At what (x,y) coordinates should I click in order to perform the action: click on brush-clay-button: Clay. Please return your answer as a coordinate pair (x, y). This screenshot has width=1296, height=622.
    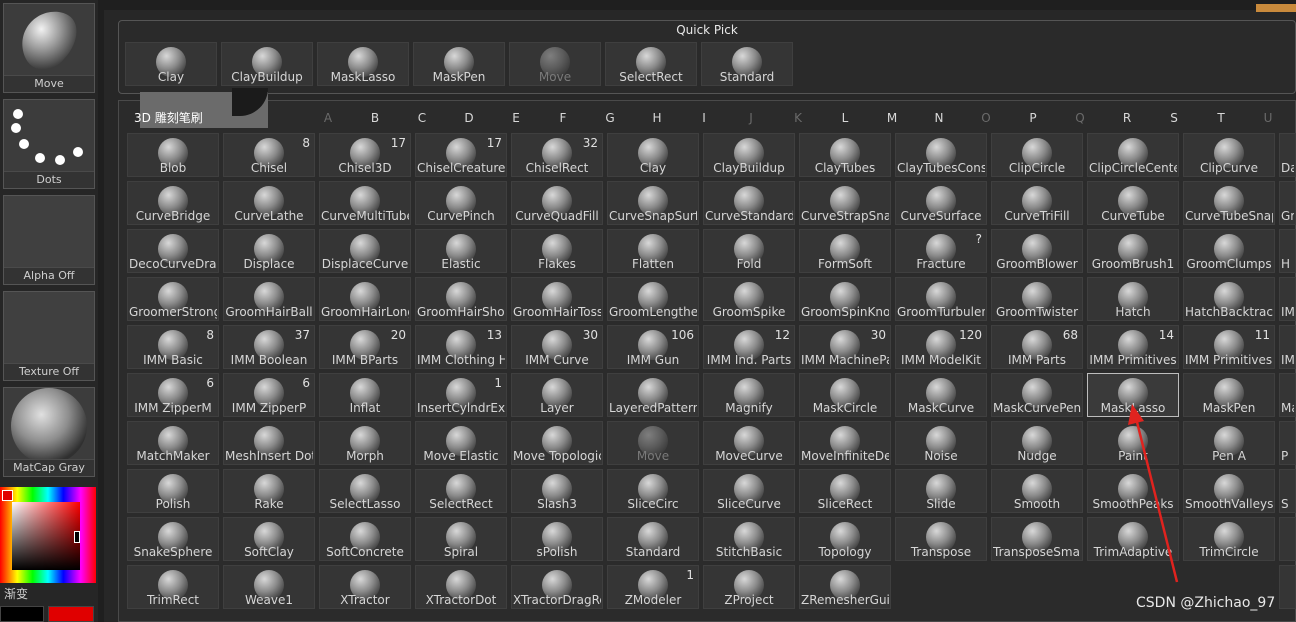
    Looking at the image, I should click on (171, 64).